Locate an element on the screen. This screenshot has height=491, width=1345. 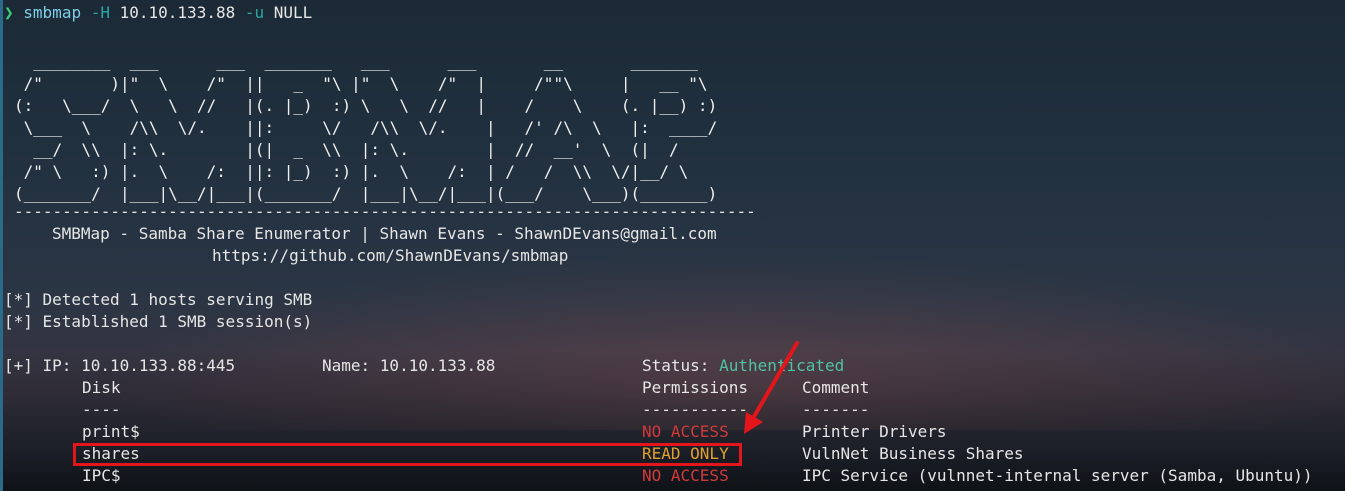
annotation-arrow is located at coordinates (771, 387).